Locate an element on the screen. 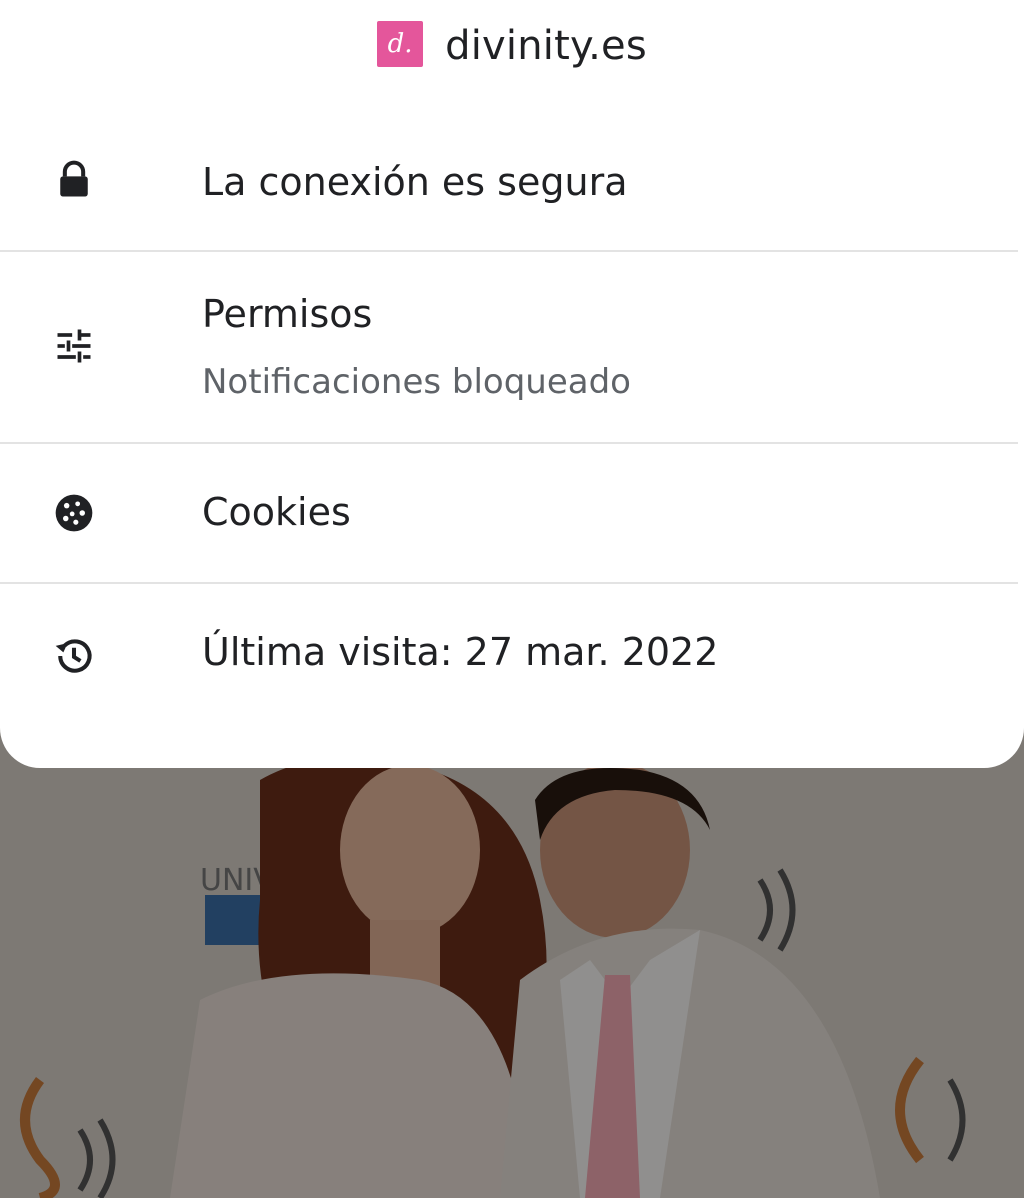  favicon-letter: d. is located at coordinates (400, 44).